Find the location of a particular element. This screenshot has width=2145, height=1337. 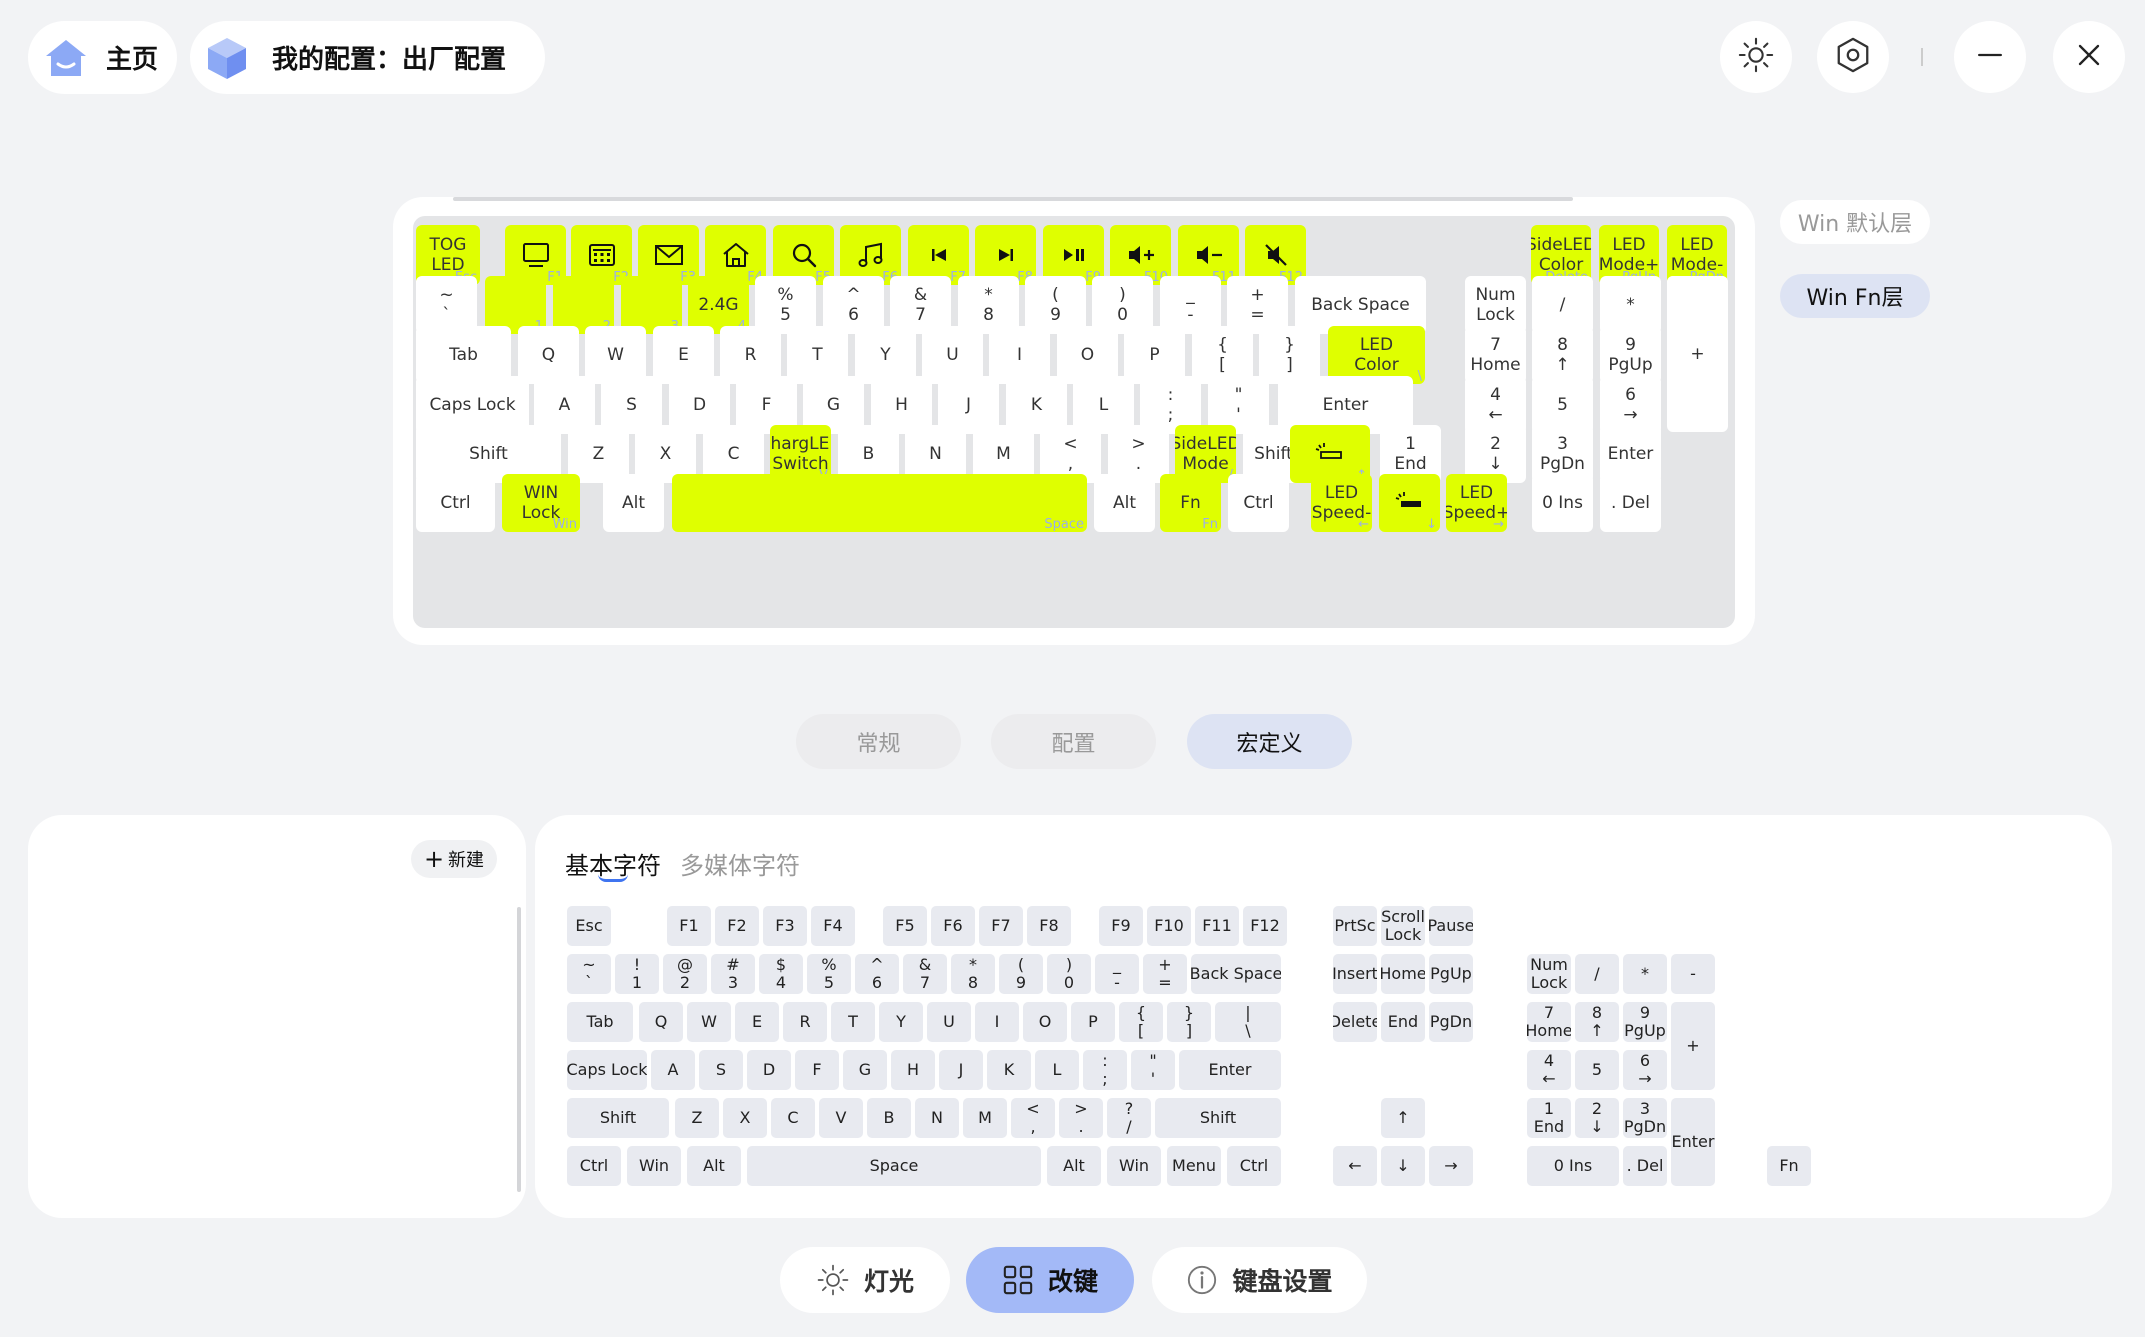

tab-media-chars: 多媒体字符 is located at coordinates (740, 863).